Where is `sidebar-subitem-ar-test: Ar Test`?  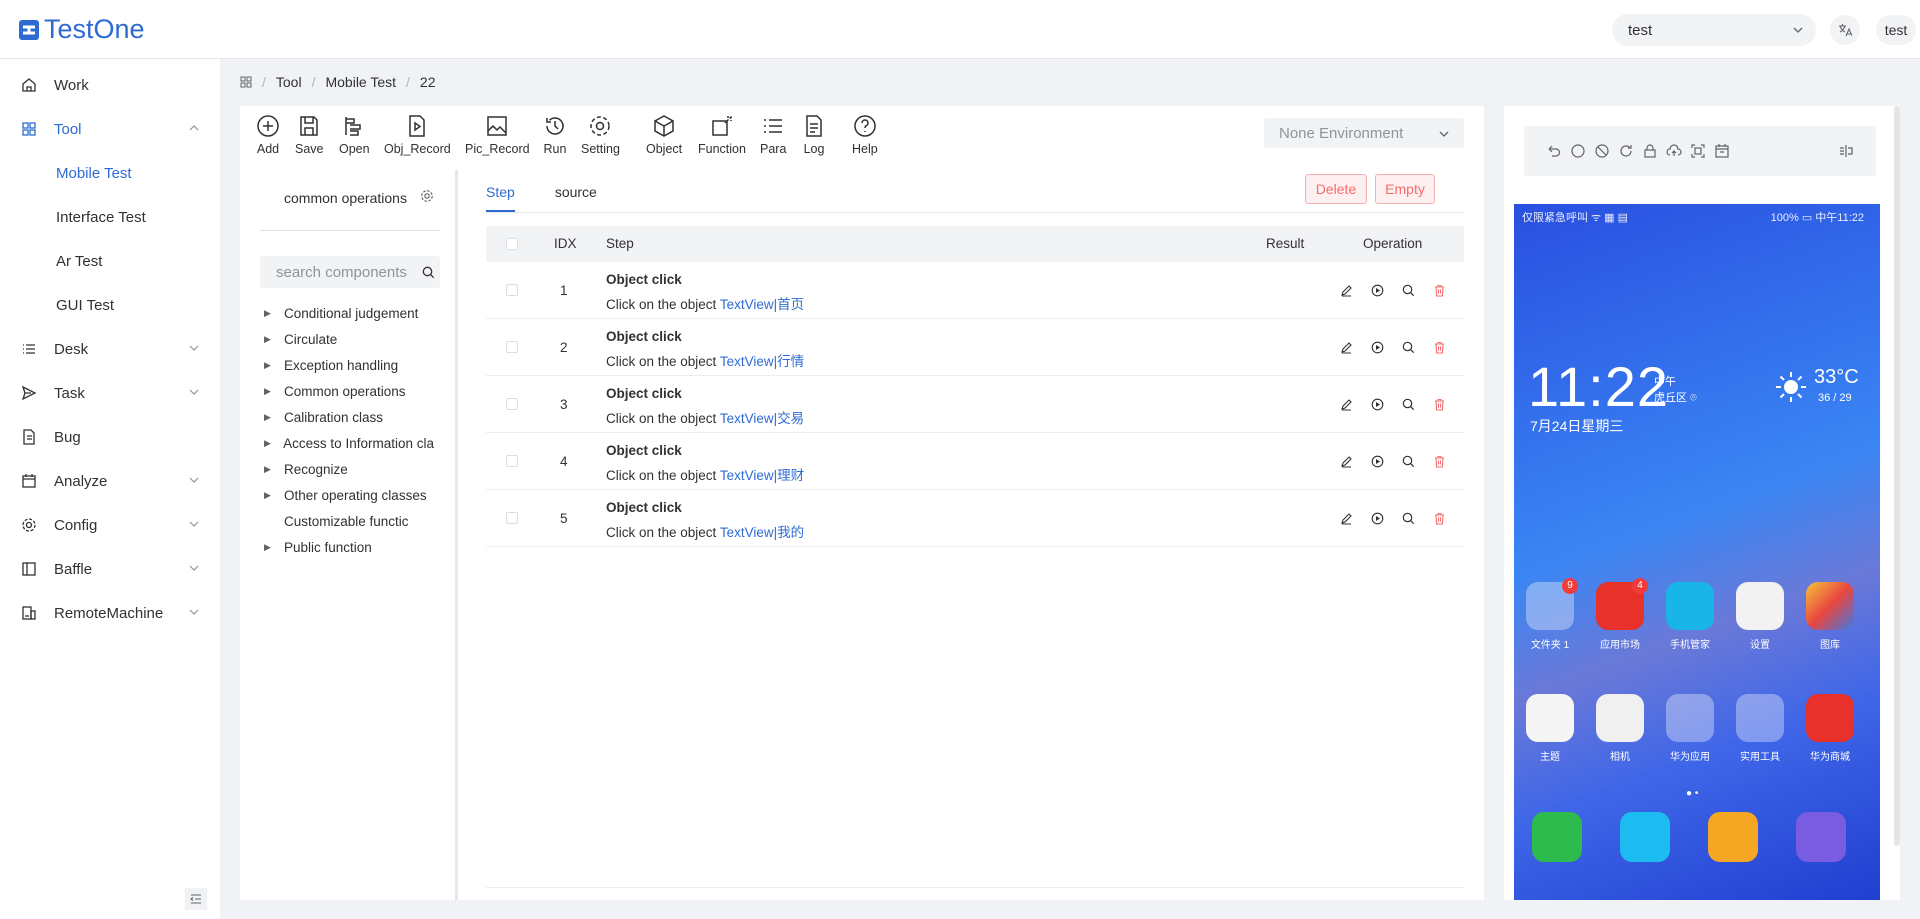
sidebar-subitem-ar-test: Ar Test is located at coordinates (110, 261).